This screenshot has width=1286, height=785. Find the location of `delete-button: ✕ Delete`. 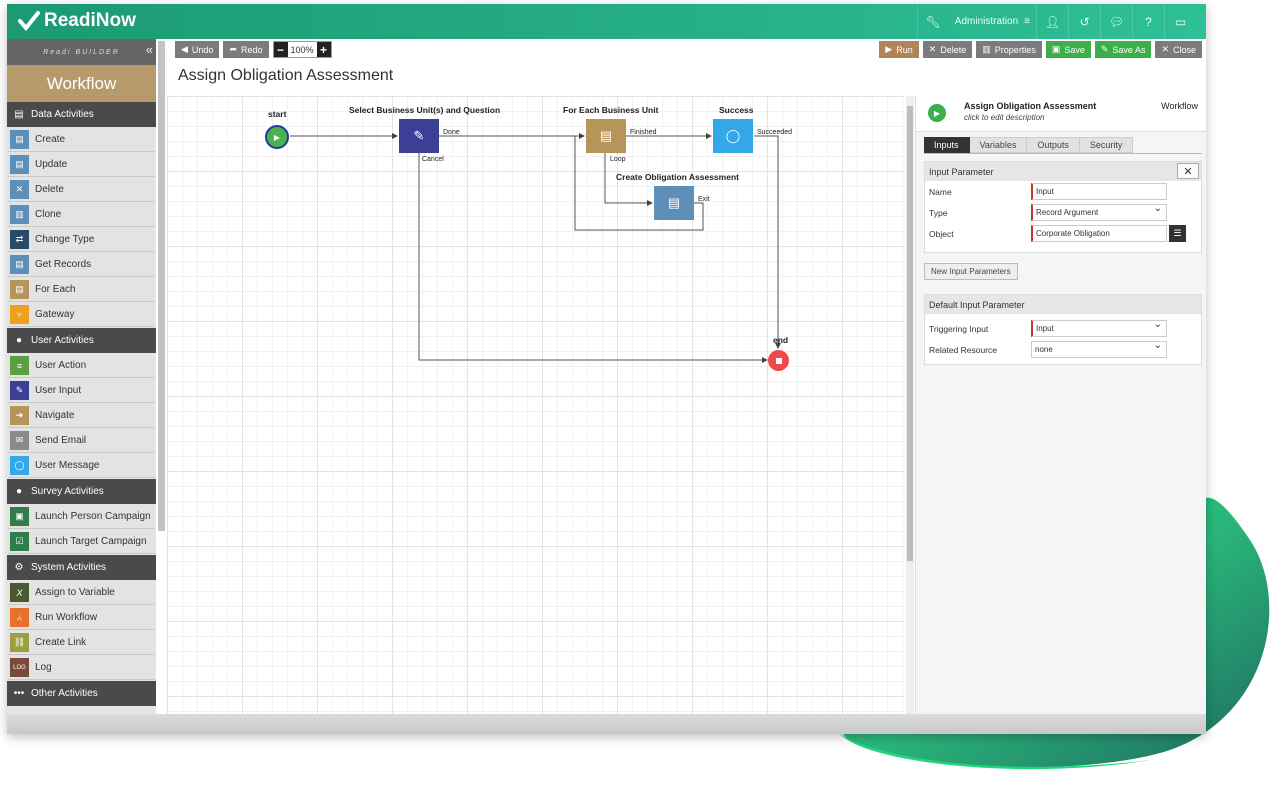

delete-button: ✕ Delete is located at coordinates (947, 49).